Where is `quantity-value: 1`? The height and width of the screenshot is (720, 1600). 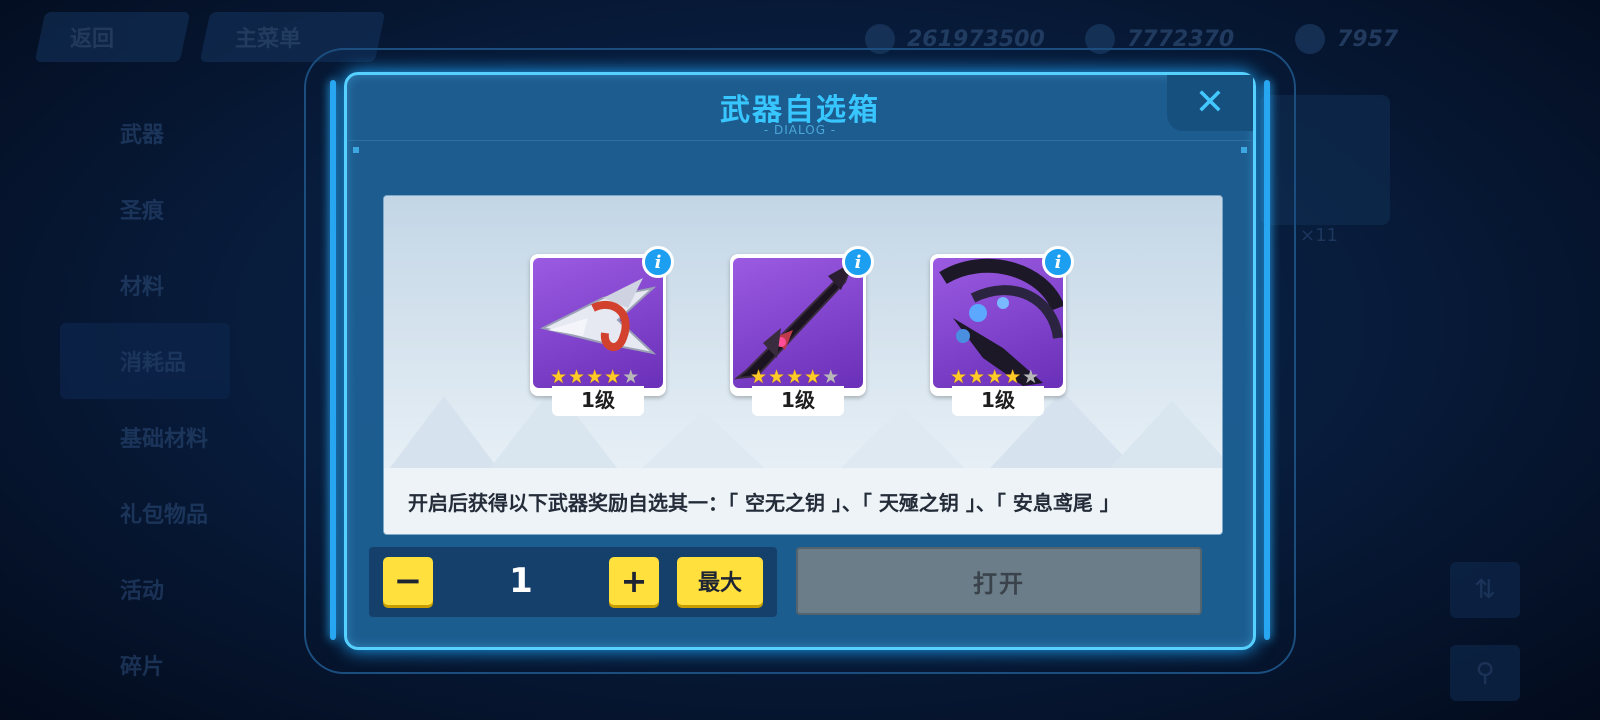
quantity-value: 1 is located at coordinates (521, 581).